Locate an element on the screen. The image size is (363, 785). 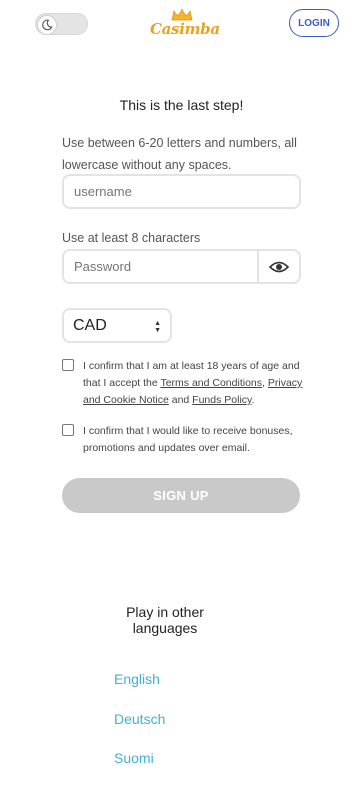
theme-toggle is located at coordinates (61, 24).